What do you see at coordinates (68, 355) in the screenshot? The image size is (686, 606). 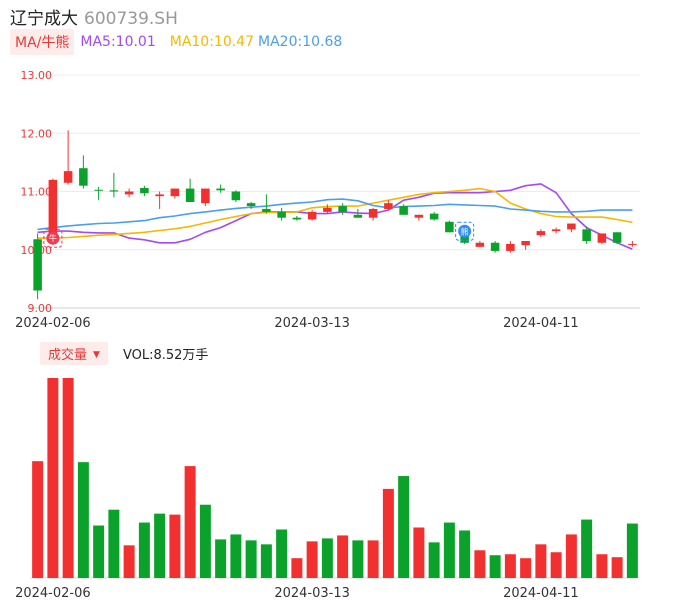 I see `volume-indicator-label: 成交量` at bounding box center [68, 355].